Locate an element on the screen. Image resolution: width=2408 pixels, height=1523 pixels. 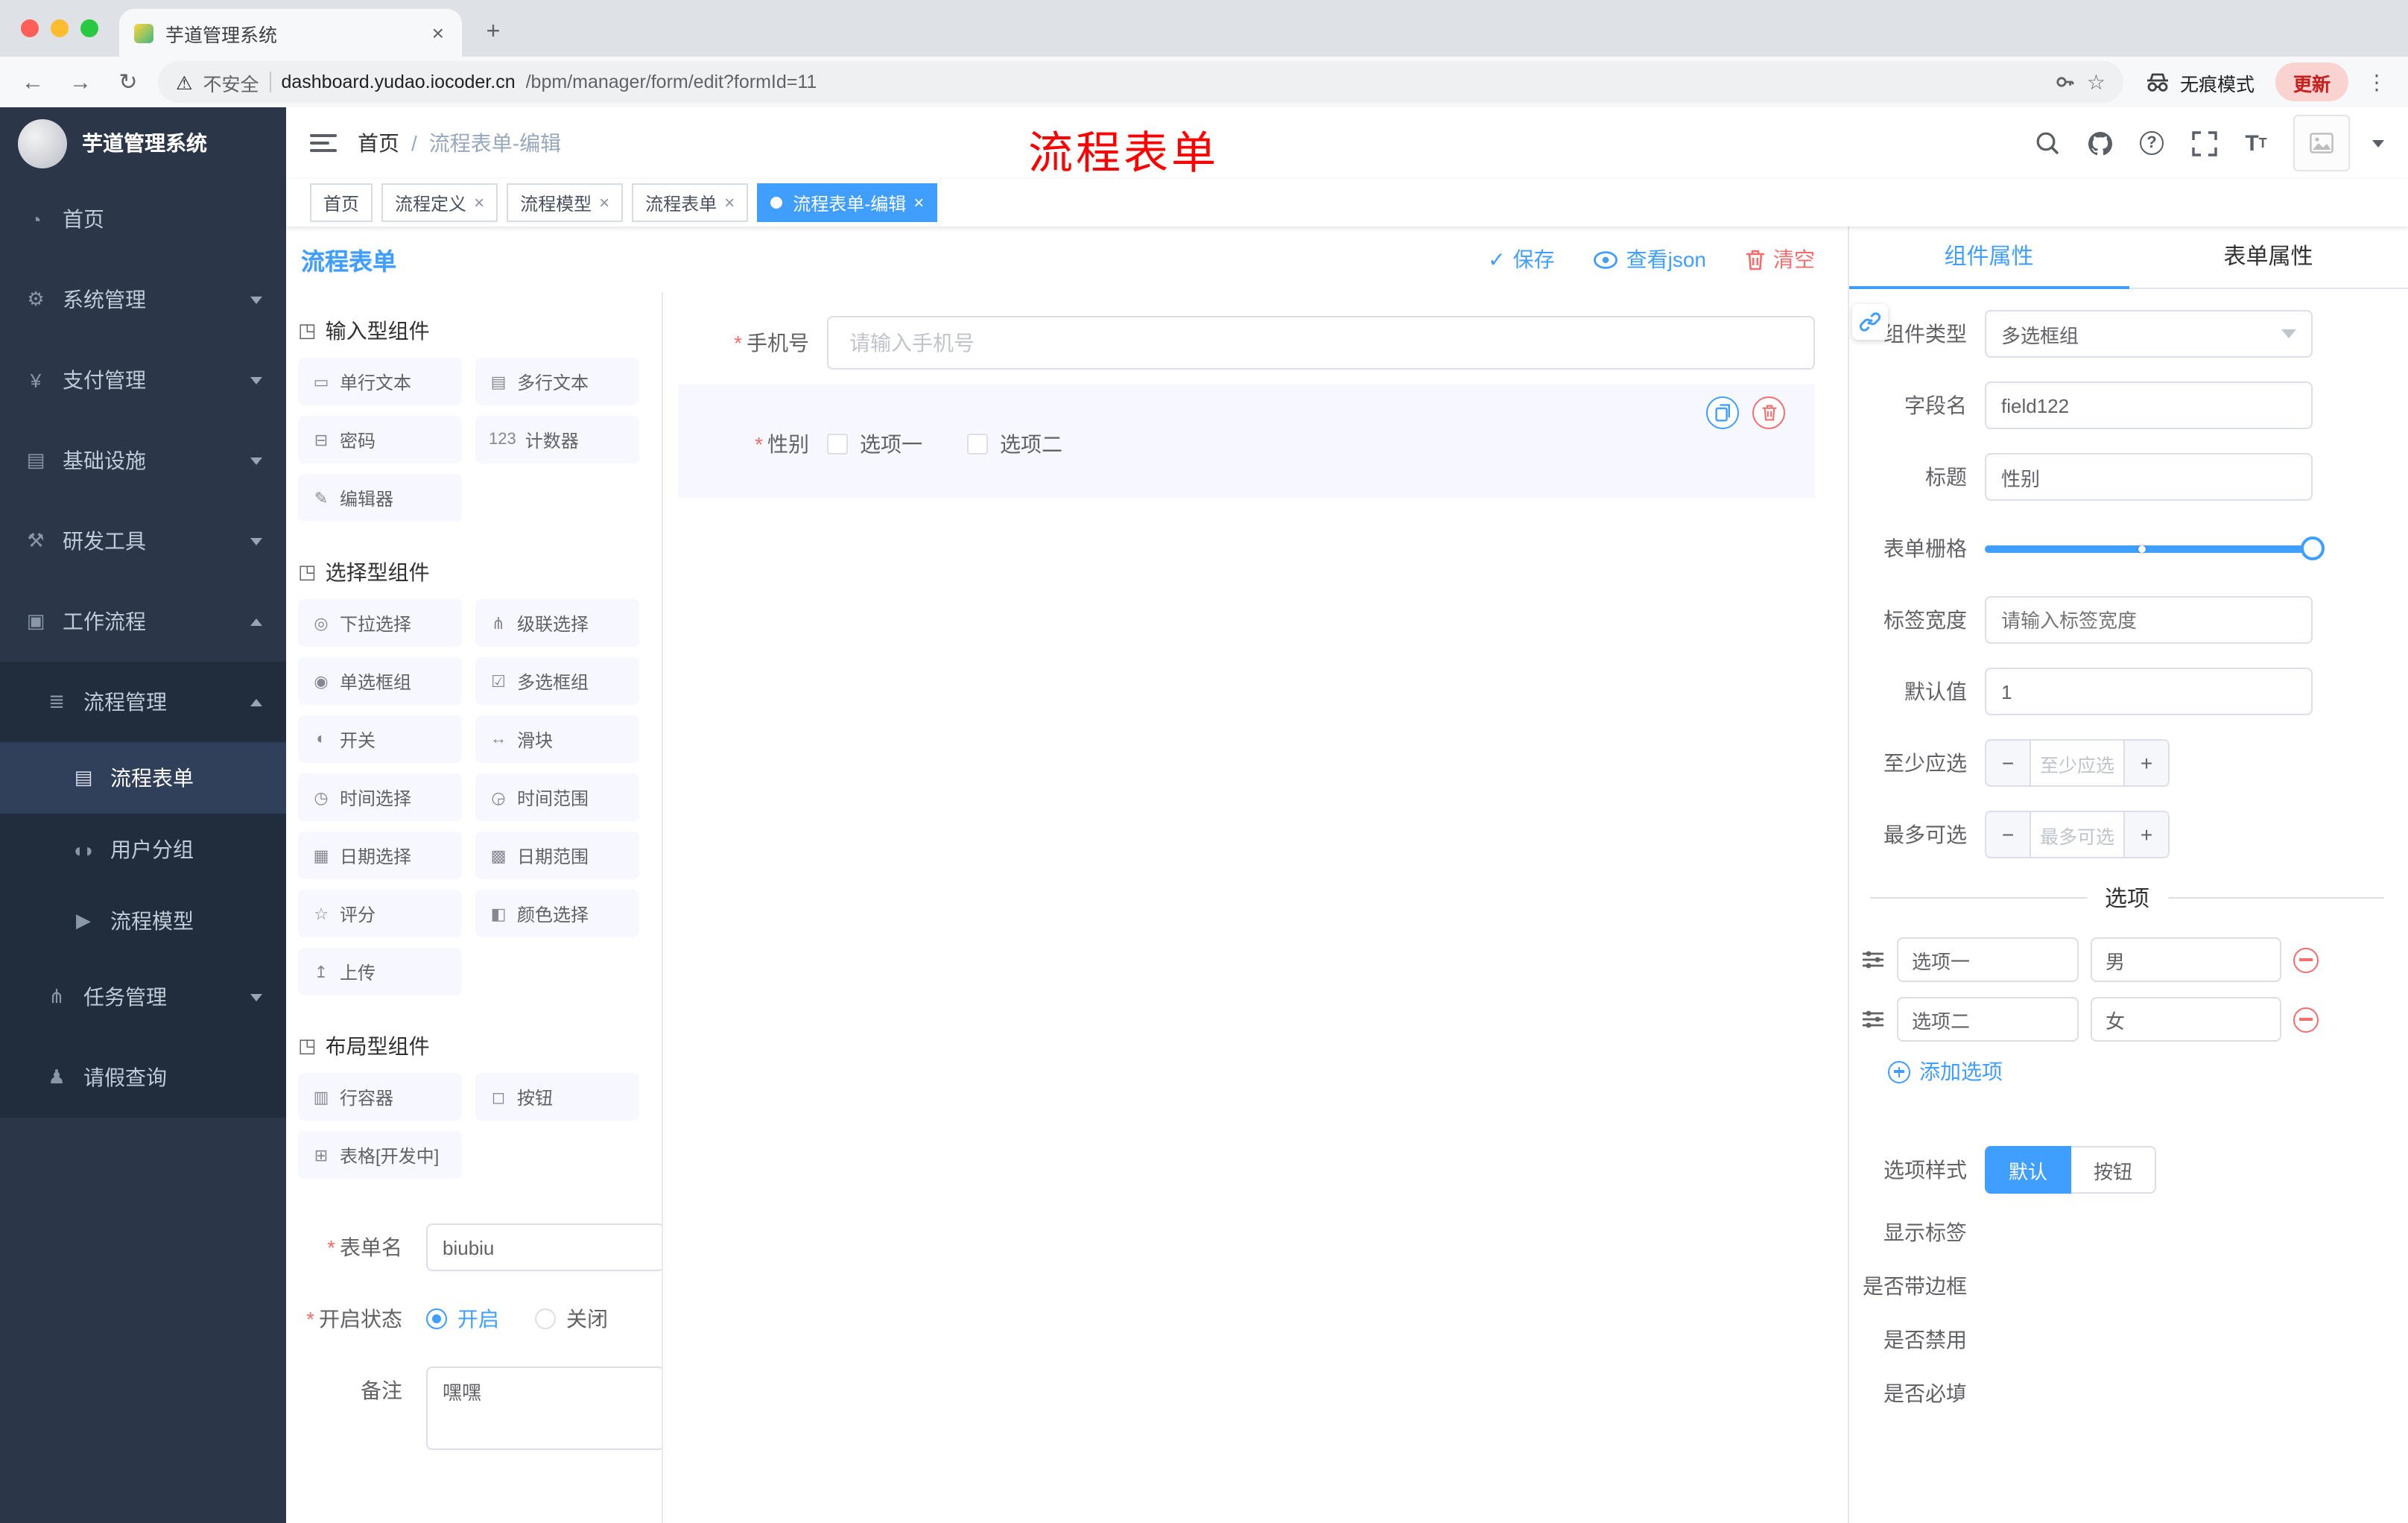
tag-process-form: 流程表单 is located at coordinates (690, 202).